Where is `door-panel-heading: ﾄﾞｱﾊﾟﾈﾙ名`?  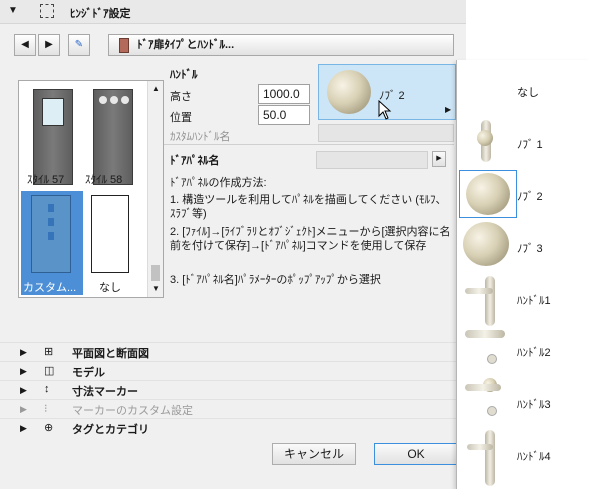 door-panel-heading: ﾄﾞｱﾊﾟﾈﾙ名 is located at coordinates (195, 161).